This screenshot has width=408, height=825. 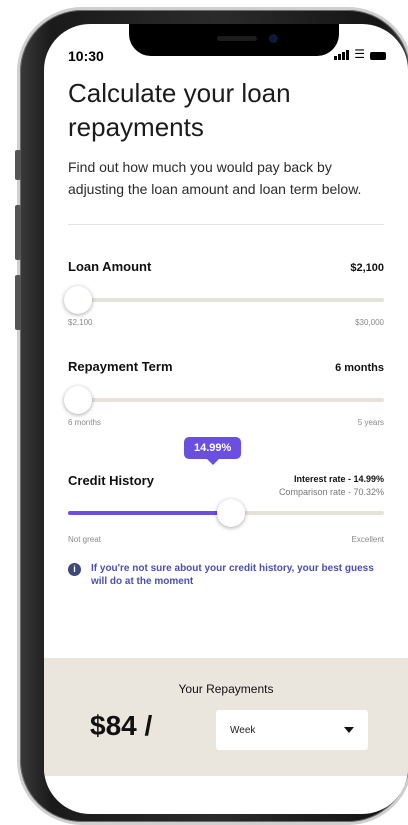 What do you see at coordinates (18, 232) in the screenshot?
I see `volume-up-button` at bounding box center [18, 232].